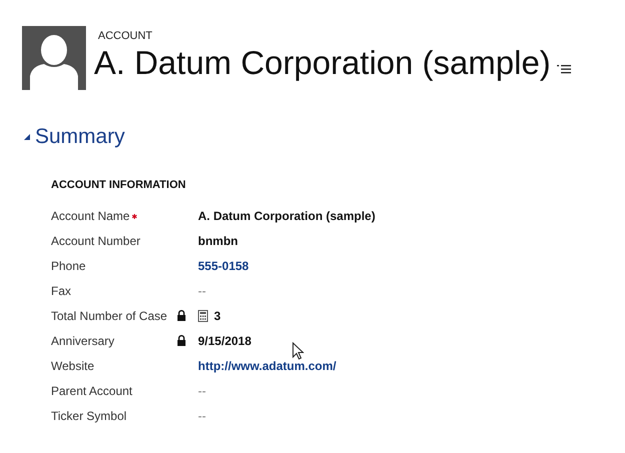  Describe the element at coordinates (72, 365) in the screenshot. I see `field-label: Website` at that location.